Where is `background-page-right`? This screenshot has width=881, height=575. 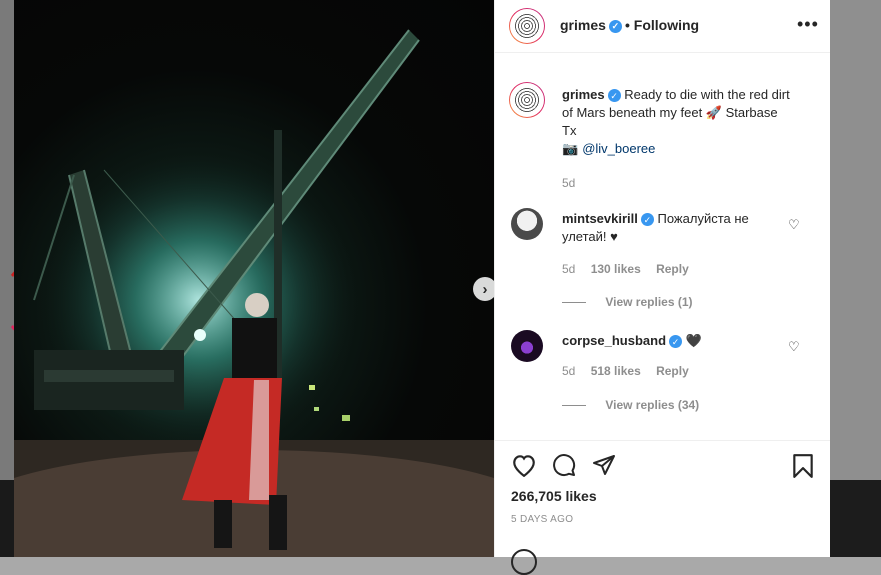 background-page-right is located at coordinates (855, 278).